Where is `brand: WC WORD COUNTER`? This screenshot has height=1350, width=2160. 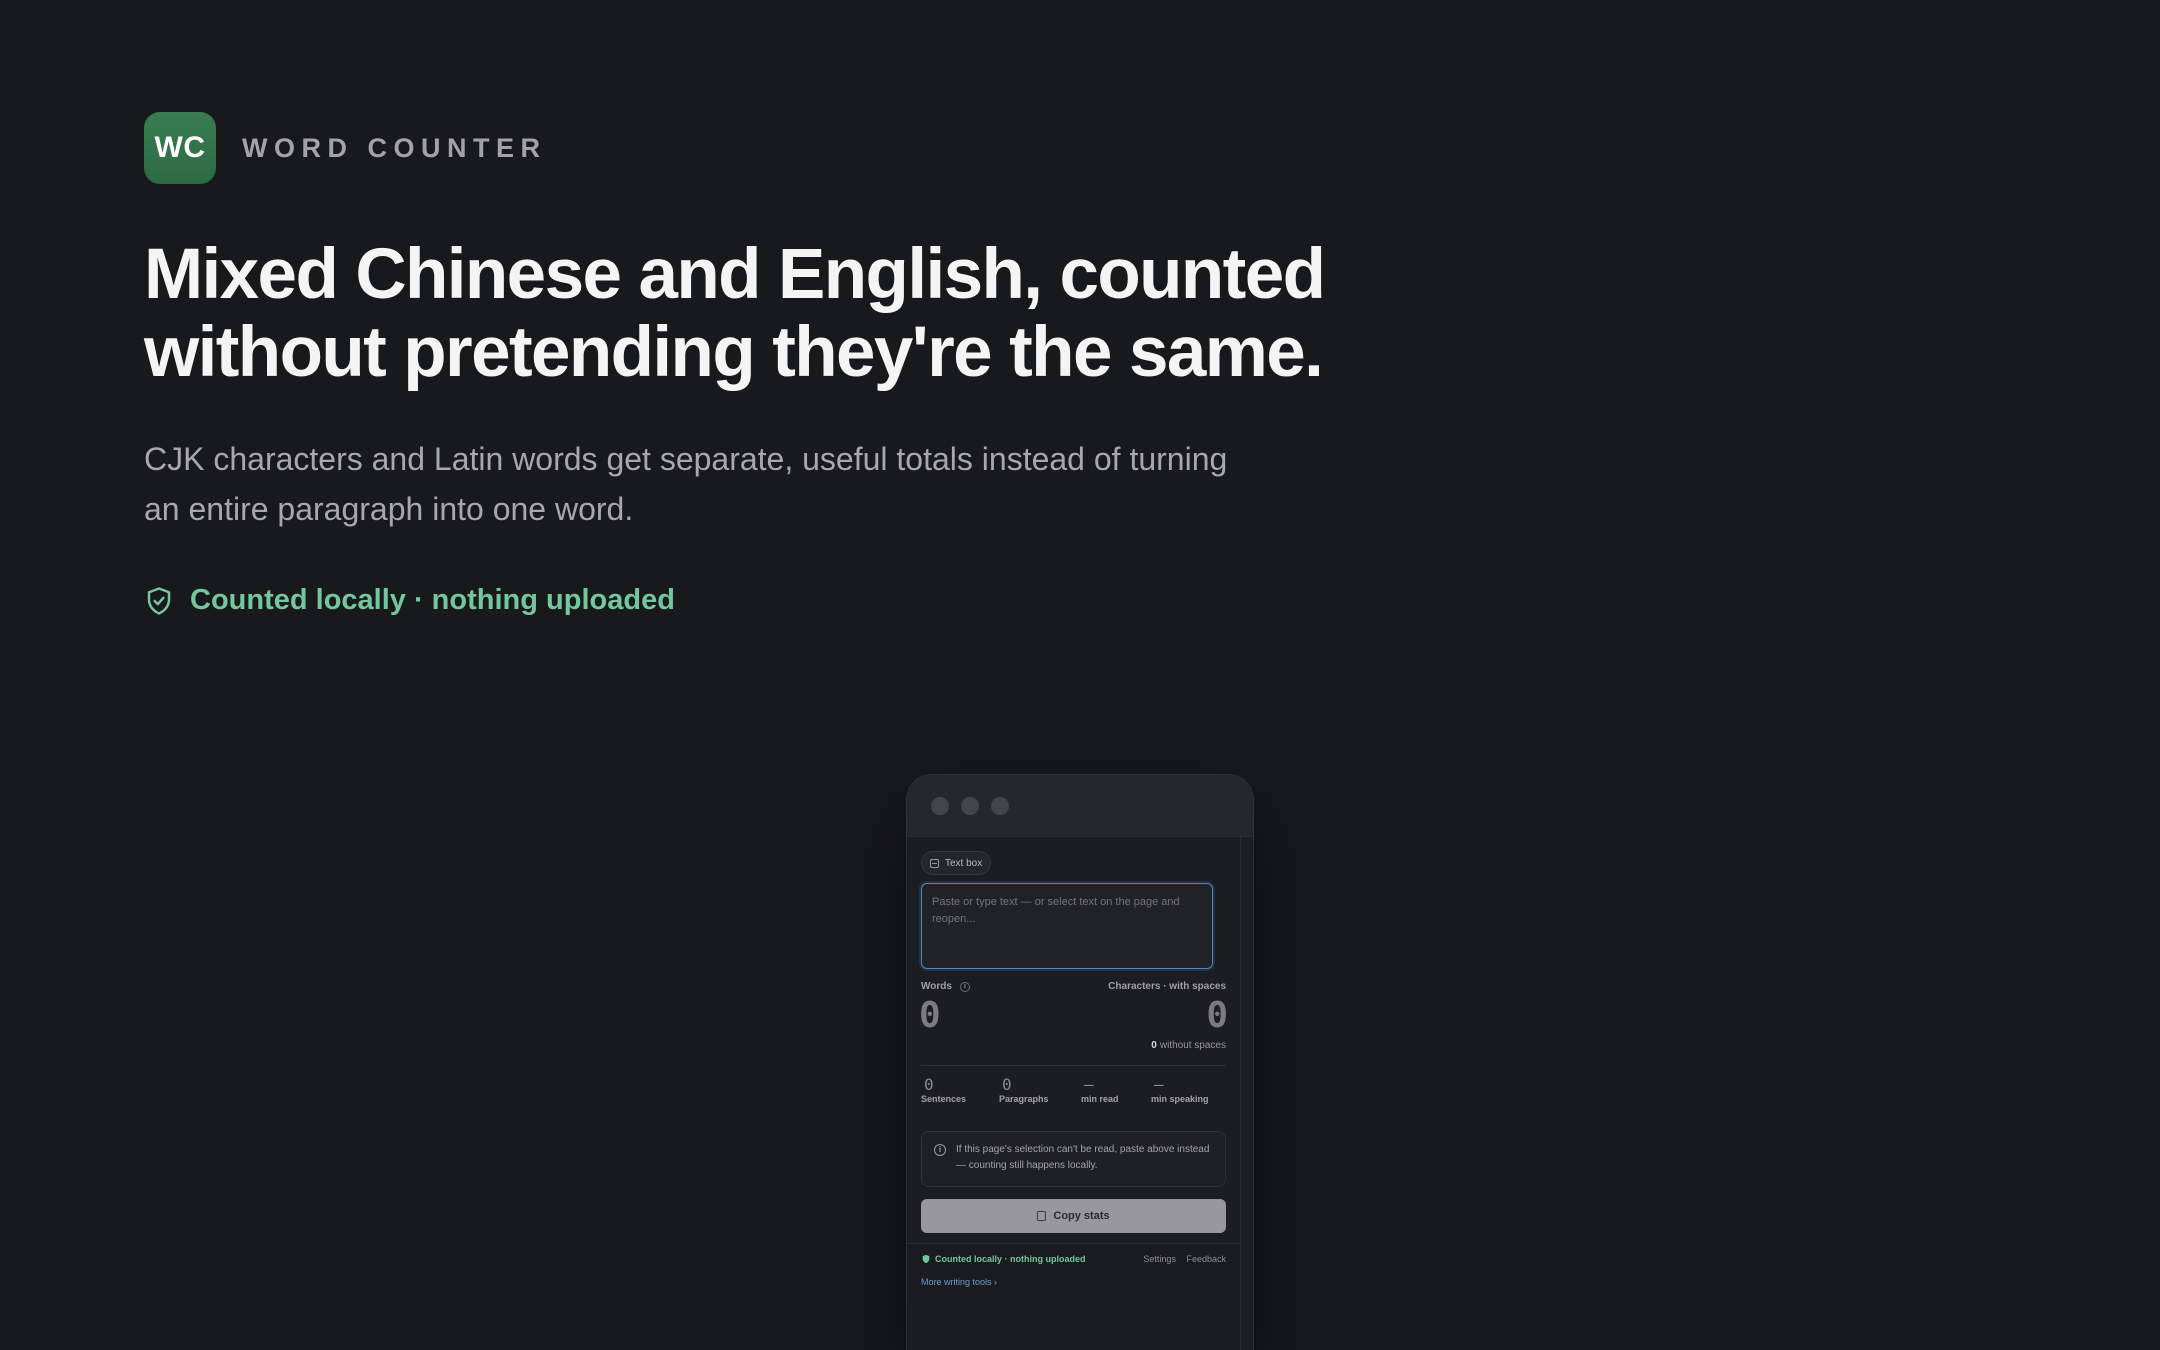
brand: WC WORD COUNTER is located at coordinates (345, 148).